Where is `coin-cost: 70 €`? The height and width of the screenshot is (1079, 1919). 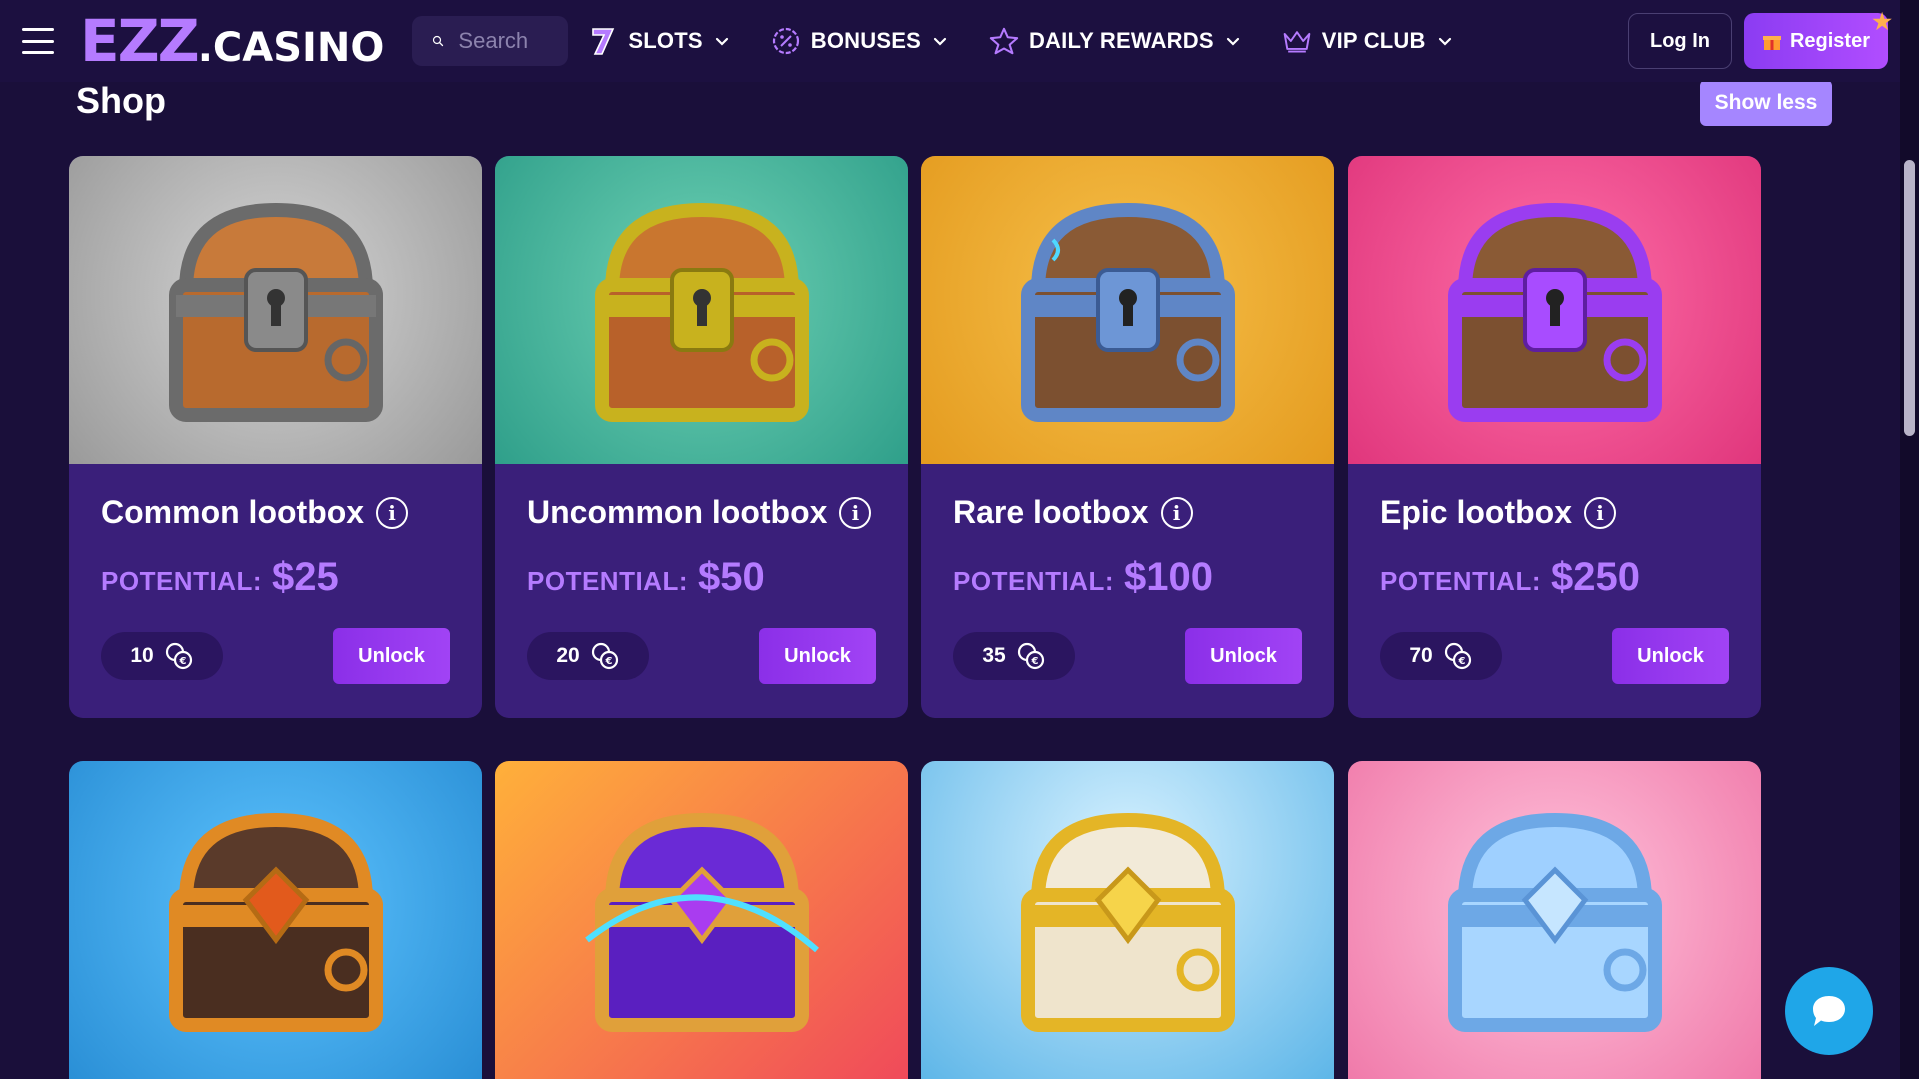 coin-cost: 70 € is located at coordinates (1441, 656).